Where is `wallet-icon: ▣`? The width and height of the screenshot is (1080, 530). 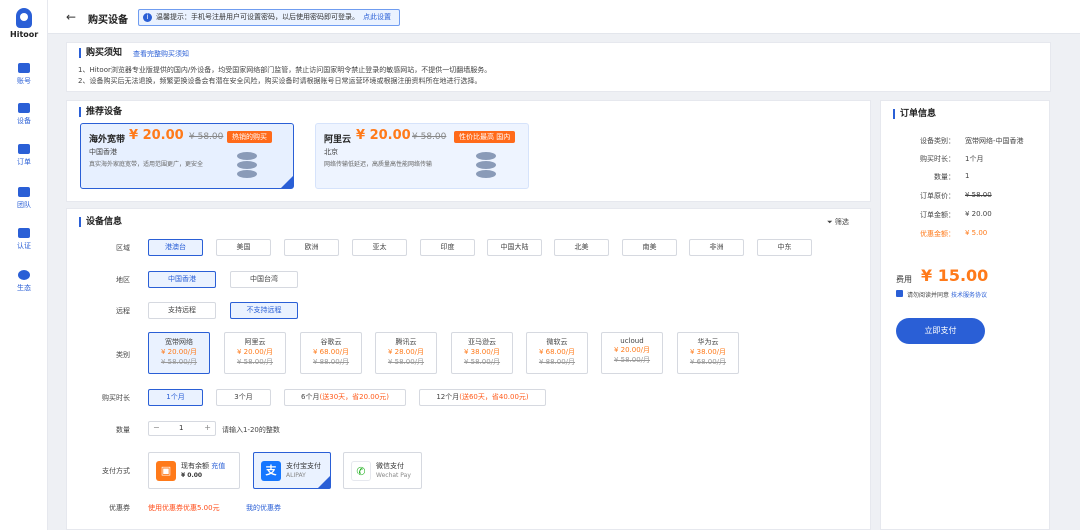 wallet-icon: ▣ is located at coordinates (166, 471).